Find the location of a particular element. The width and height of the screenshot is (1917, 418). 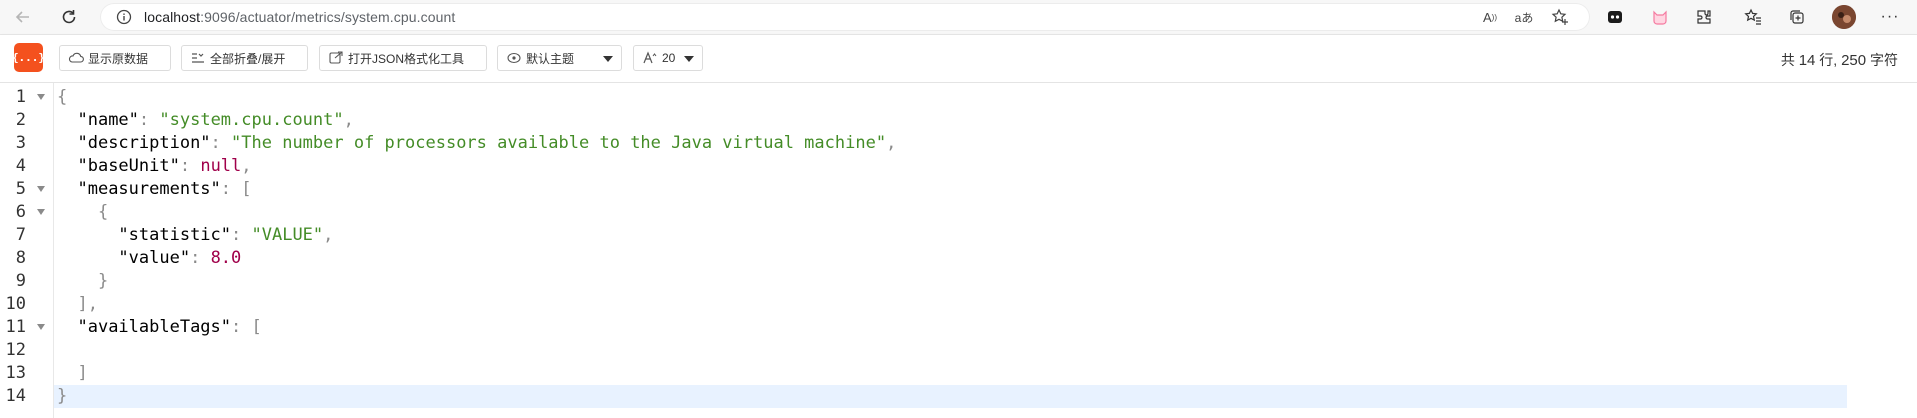

code-line-active: 14 } is located at coordinates (958, 396).